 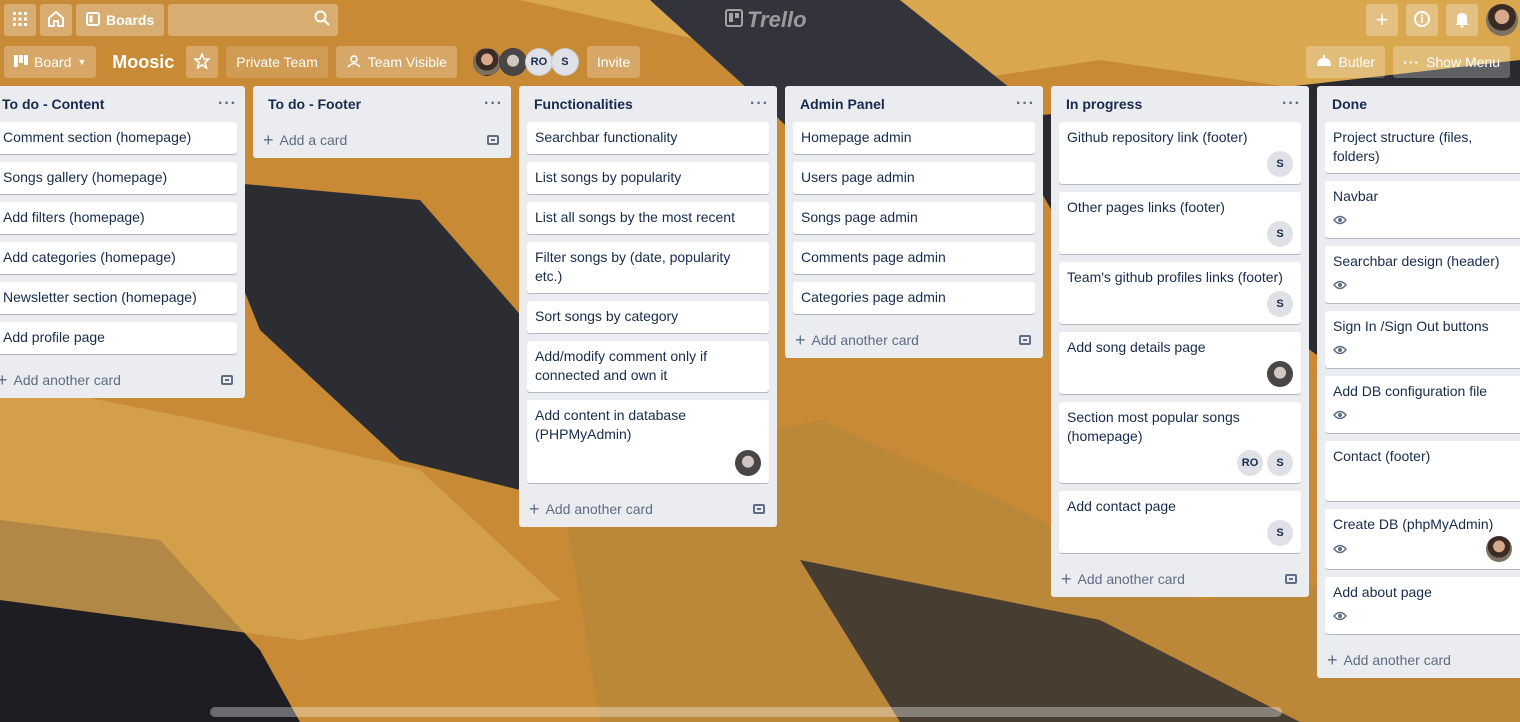 I want to click on user-avatar, so click(x=1502, y=20).